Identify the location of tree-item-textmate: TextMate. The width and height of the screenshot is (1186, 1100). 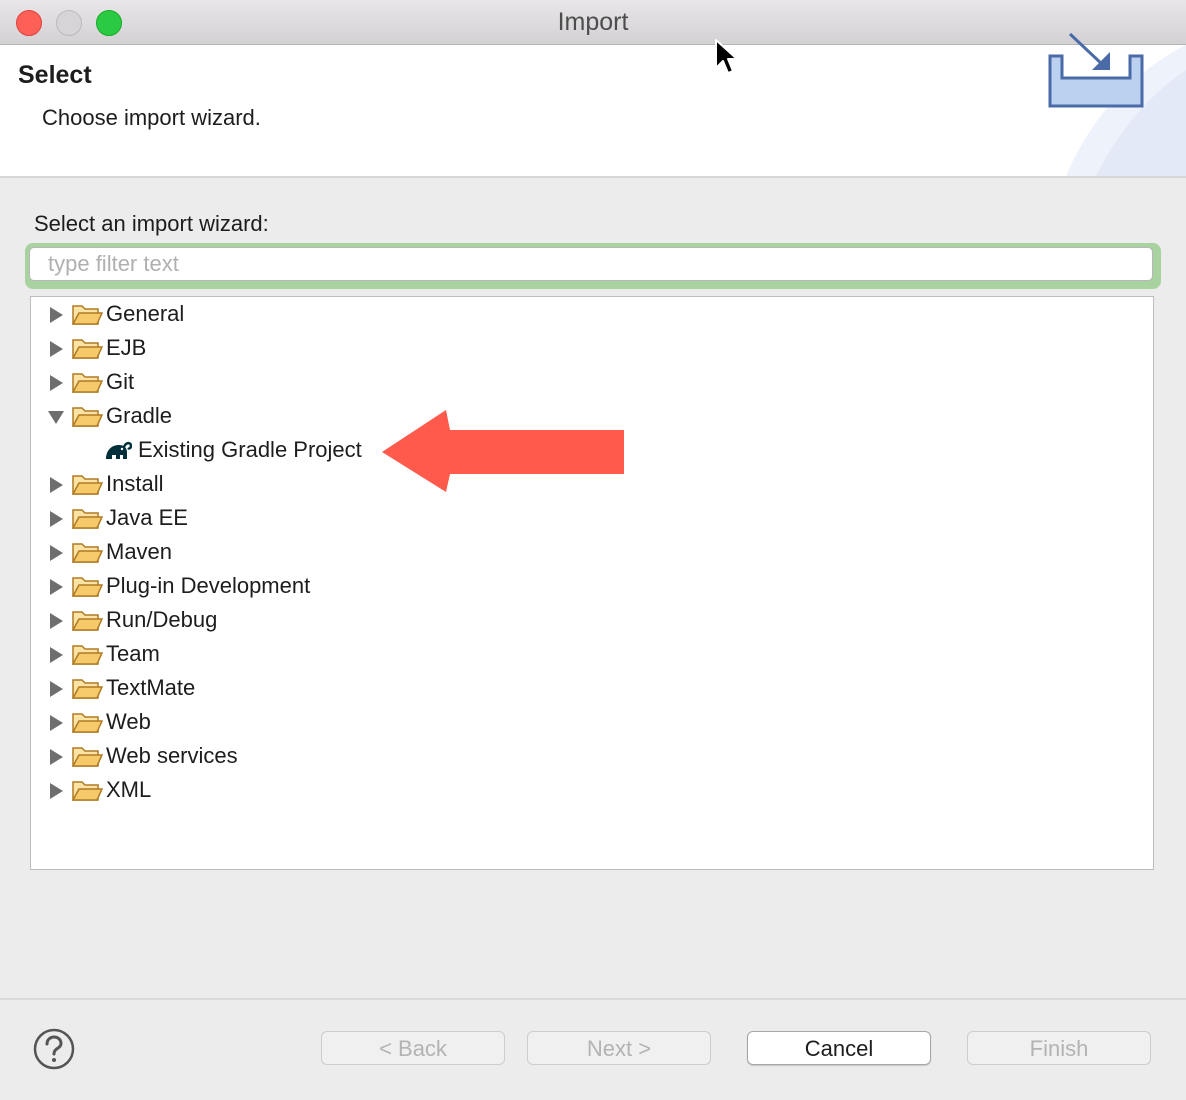
(592, 689).